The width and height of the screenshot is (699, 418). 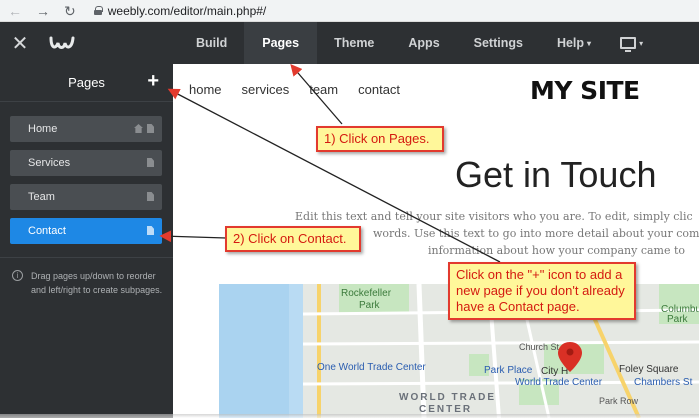 I want to click on map-label: World Trade Center, so click(x=559, y=382).